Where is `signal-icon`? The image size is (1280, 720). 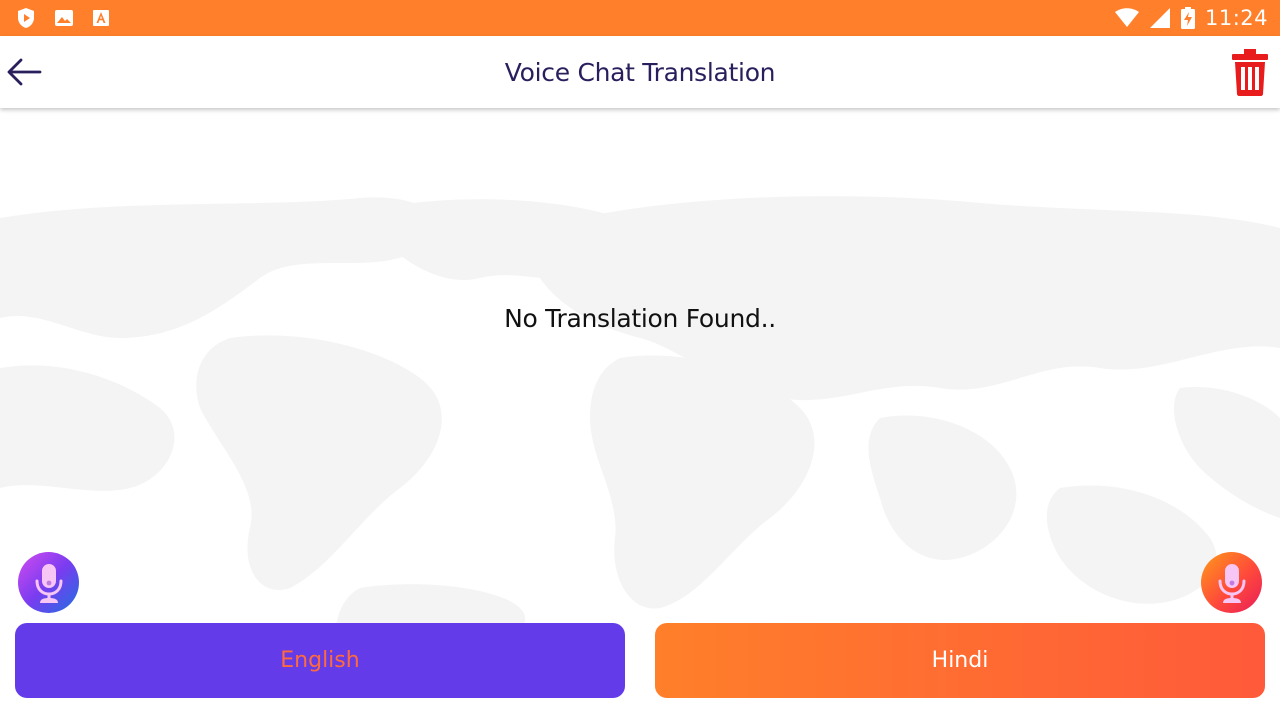 signal-icon is located at coordinates (1160, 18).